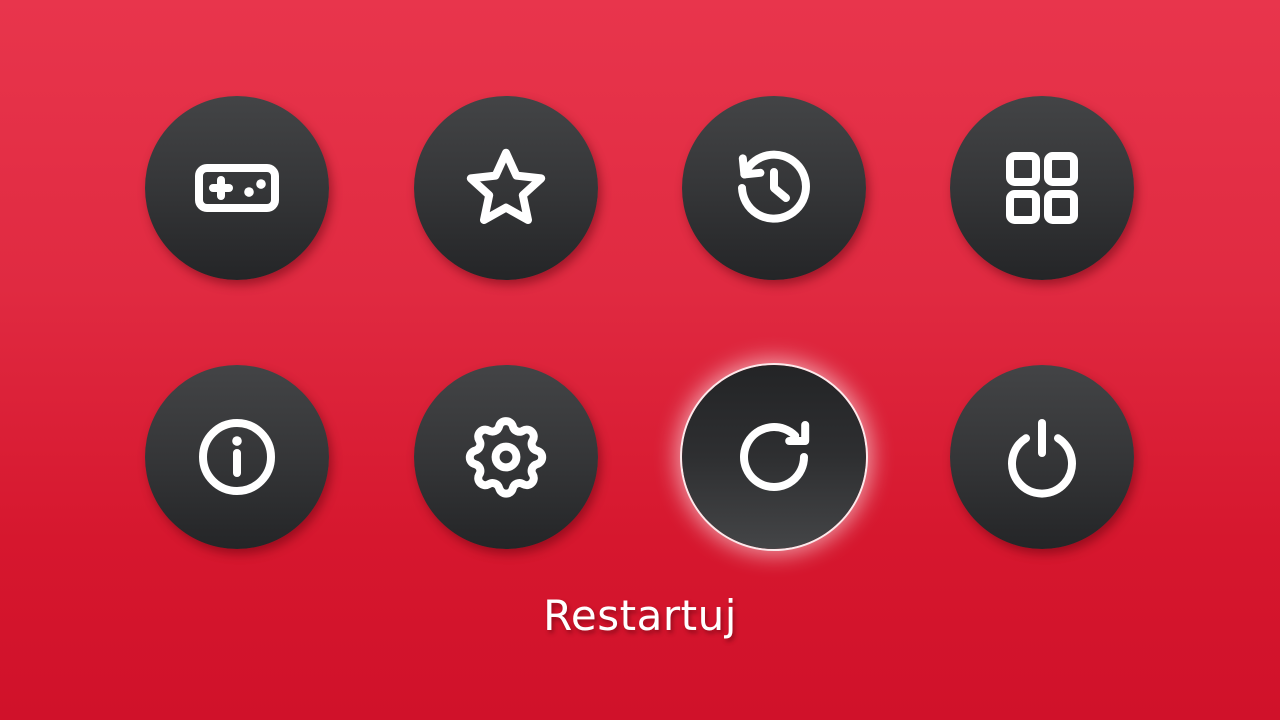  I want to click on restart-button, so click(774, 457).